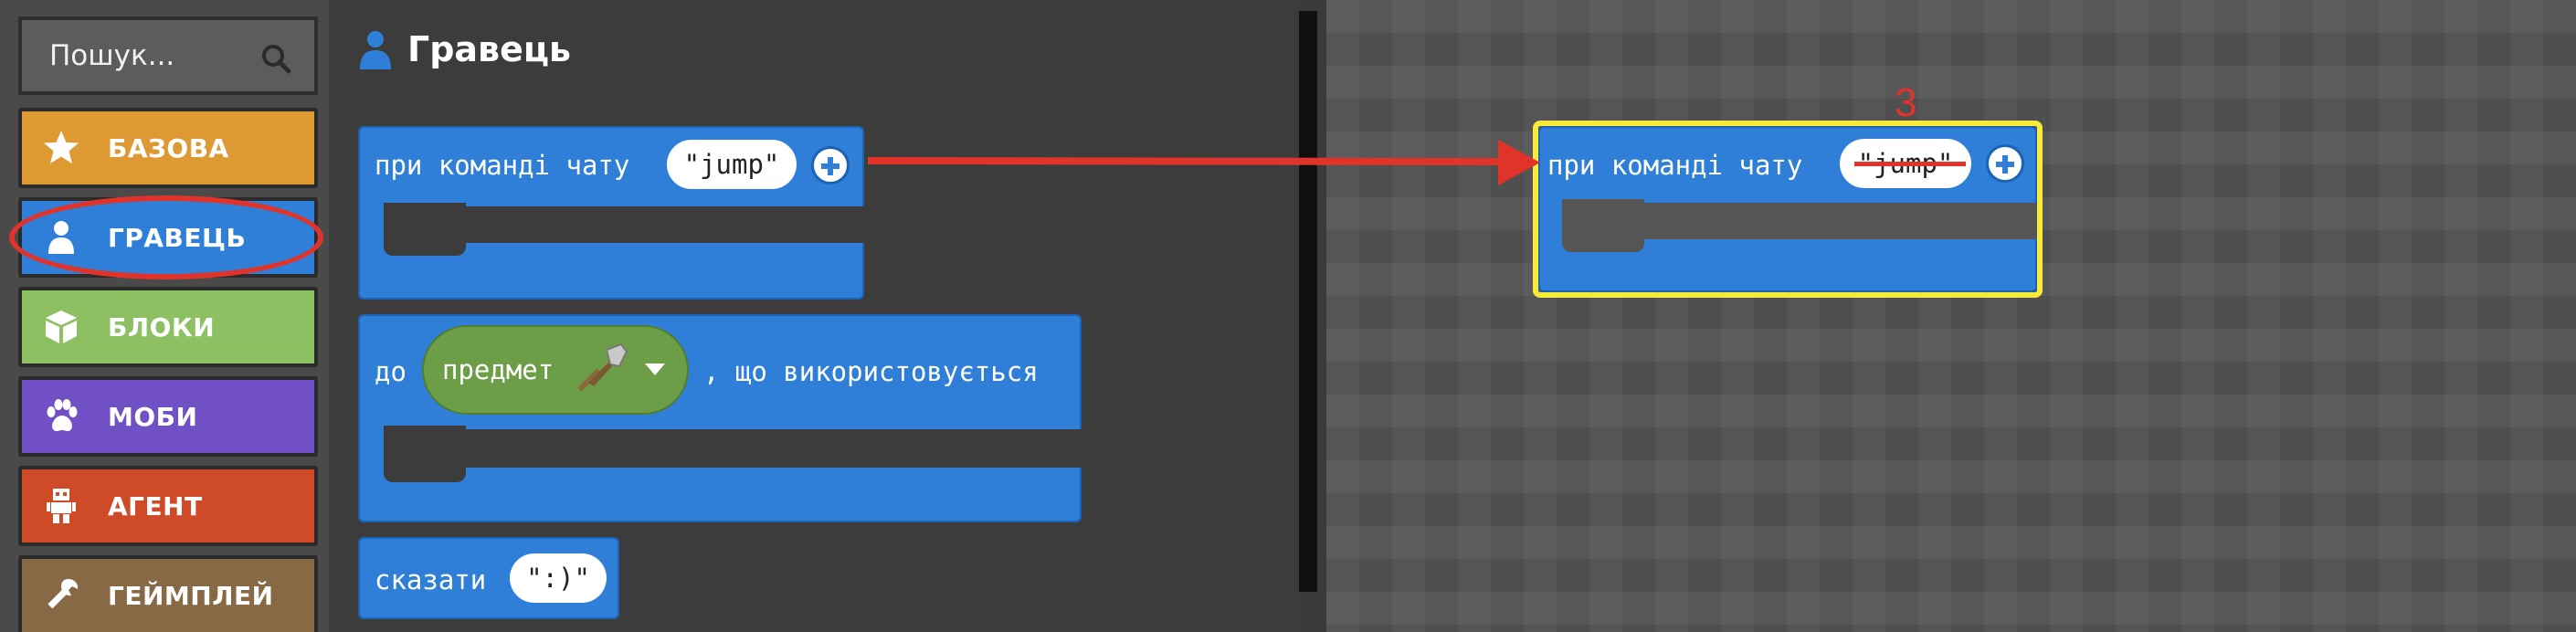 Image resolution: width=2576 pixels, height=632 pixels. Describe the element at coordinates (177, 238) in the screenshot. I see `category-label: ГРАВЕЦЬ` at that location.